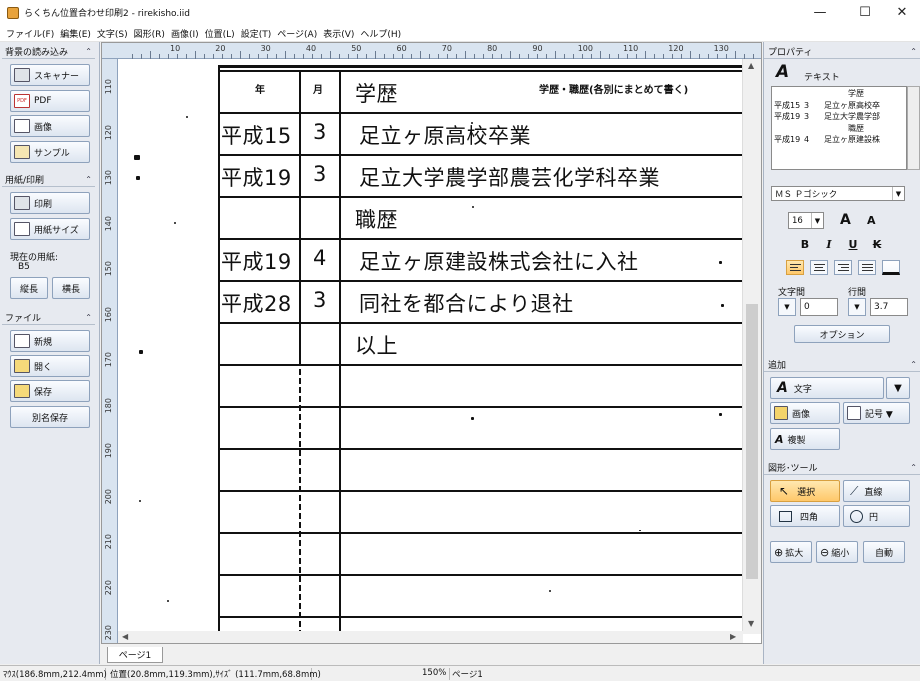 This screenshot has width=920, height=681. What do you see at coordinates (29, 288) in the screenshot?
I see `portrait-button: 縦長` at bounding box center [29, 288].